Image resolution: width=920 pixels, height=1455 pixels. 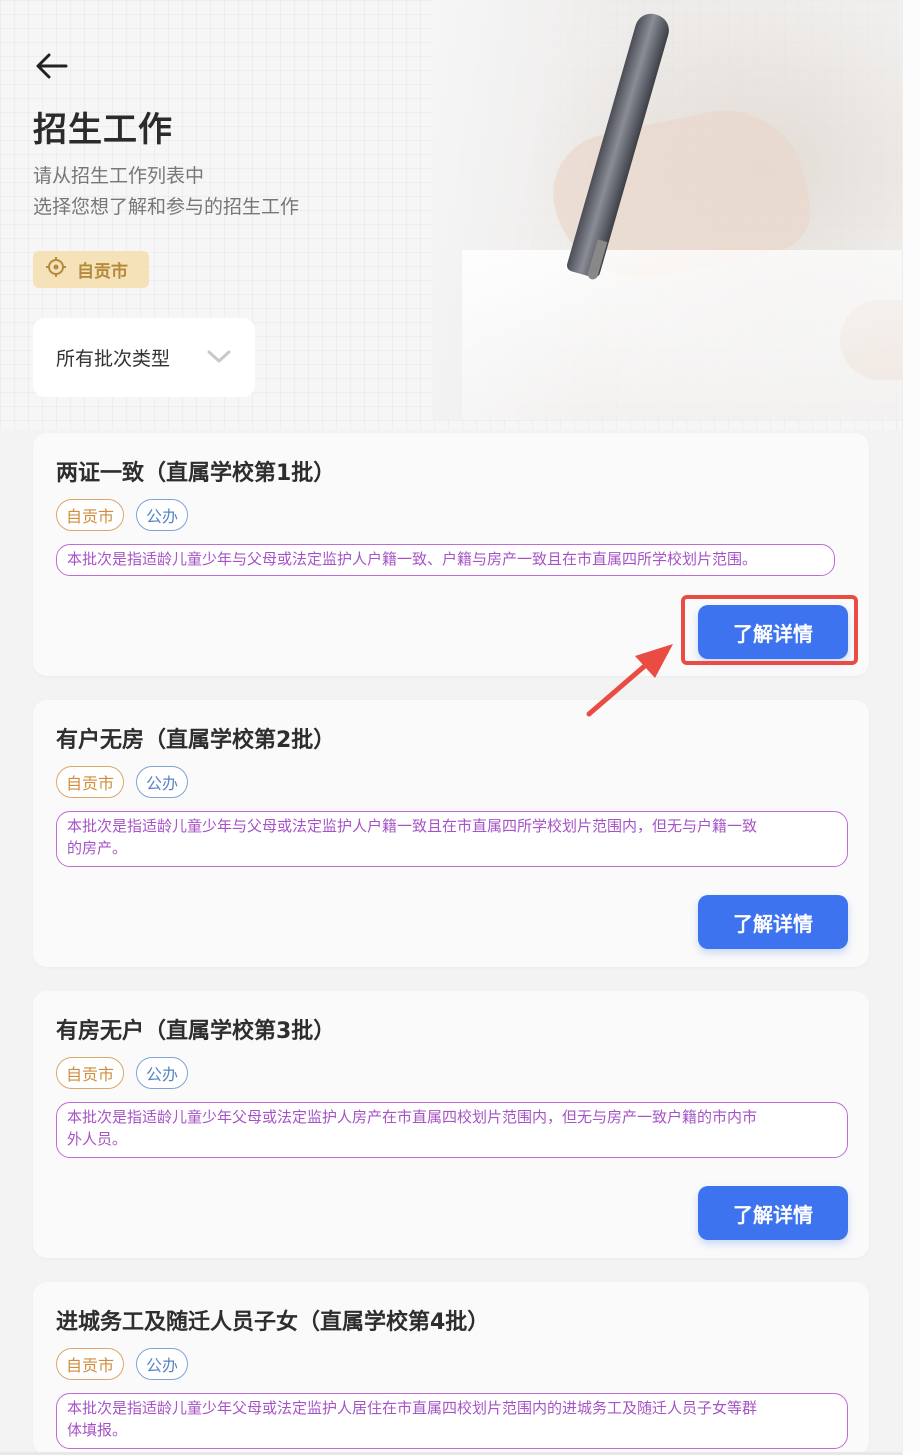 What do you see at coordinates (97, 848) in the screenshot?
I see `description-line: 的房产。` at bounding box center [97, 848].